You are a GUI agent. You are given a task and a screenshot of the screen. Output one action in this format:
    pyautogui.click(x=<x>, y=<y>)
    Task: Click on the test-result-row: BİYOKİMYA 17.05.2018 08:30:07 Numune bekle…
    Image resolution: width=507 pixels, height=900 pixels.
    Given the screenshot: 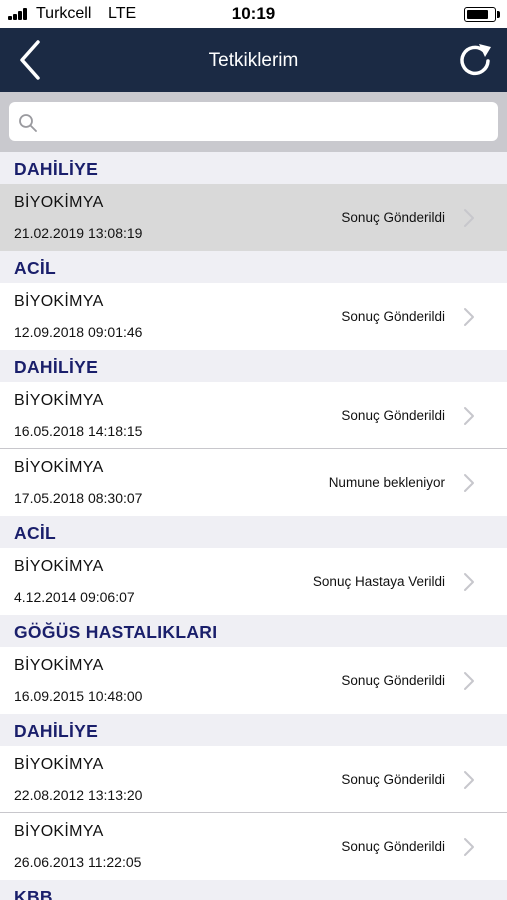 What is the action you would take?
    pyautogui.click(x=253, y=482)
    